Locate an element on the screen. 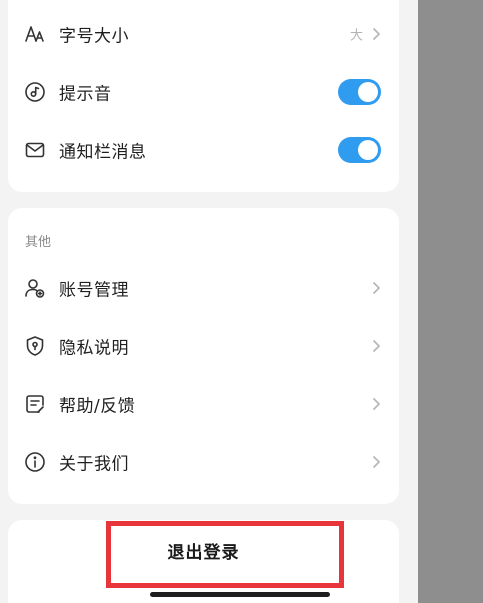 This screenshot has width=483, height=603. menu-item-privacy: 隐私说明 is located at coordinates (203, 346).